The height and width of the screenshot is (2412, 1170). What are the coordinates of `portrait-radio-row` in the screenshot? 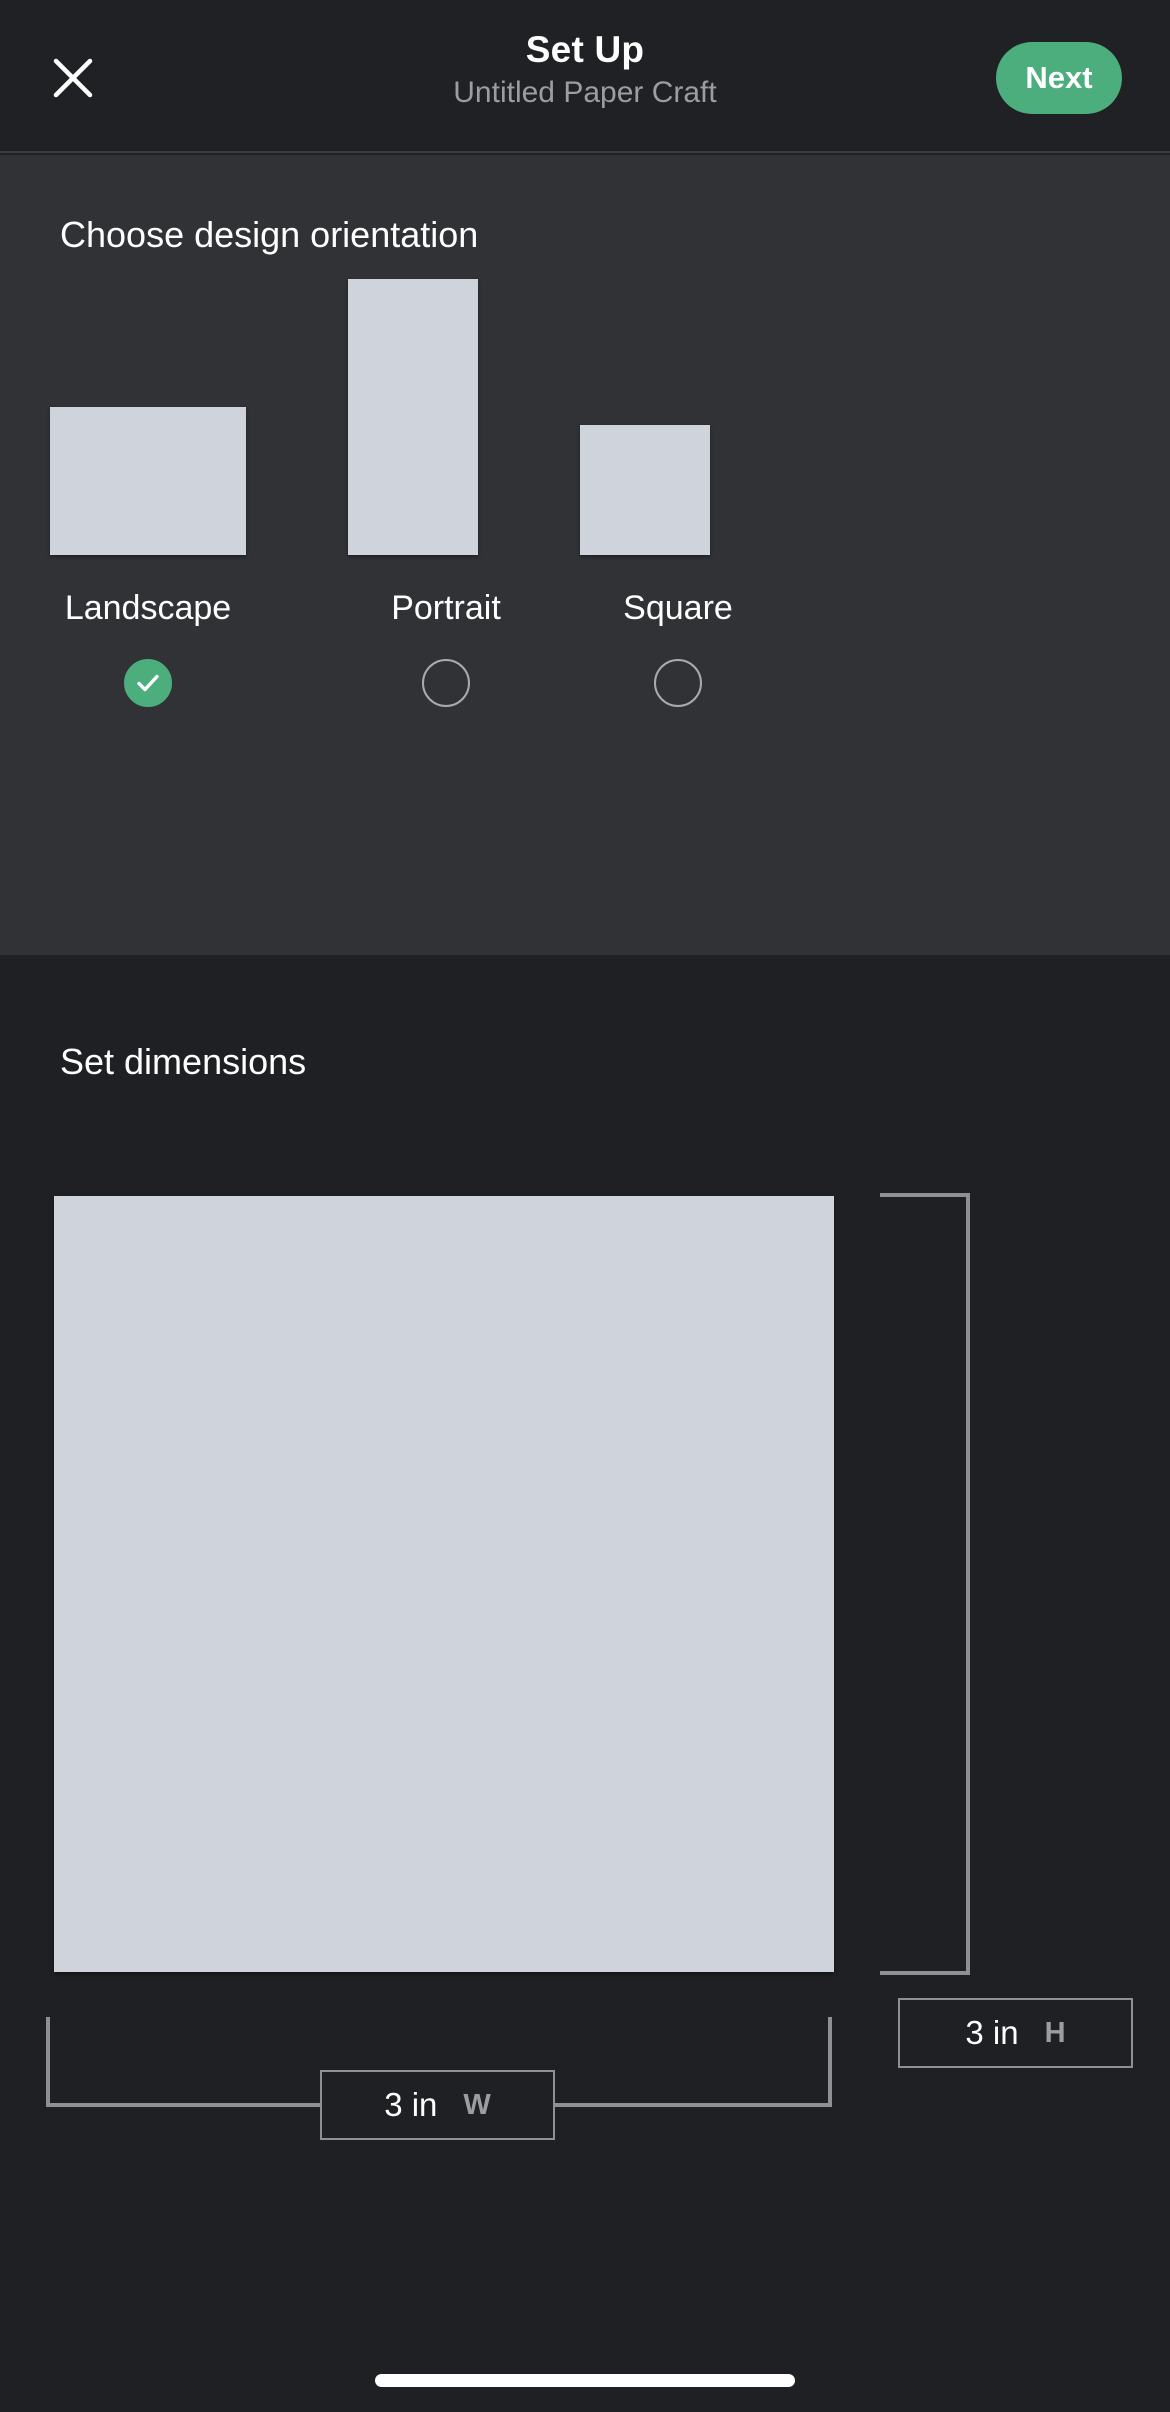 It's located at (446, 683).